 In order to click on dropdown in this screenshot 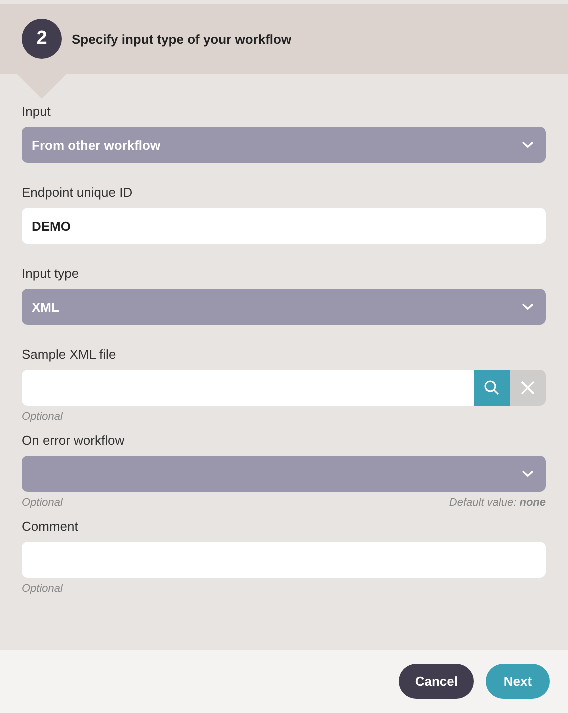, I will do `click(284, 474)`.